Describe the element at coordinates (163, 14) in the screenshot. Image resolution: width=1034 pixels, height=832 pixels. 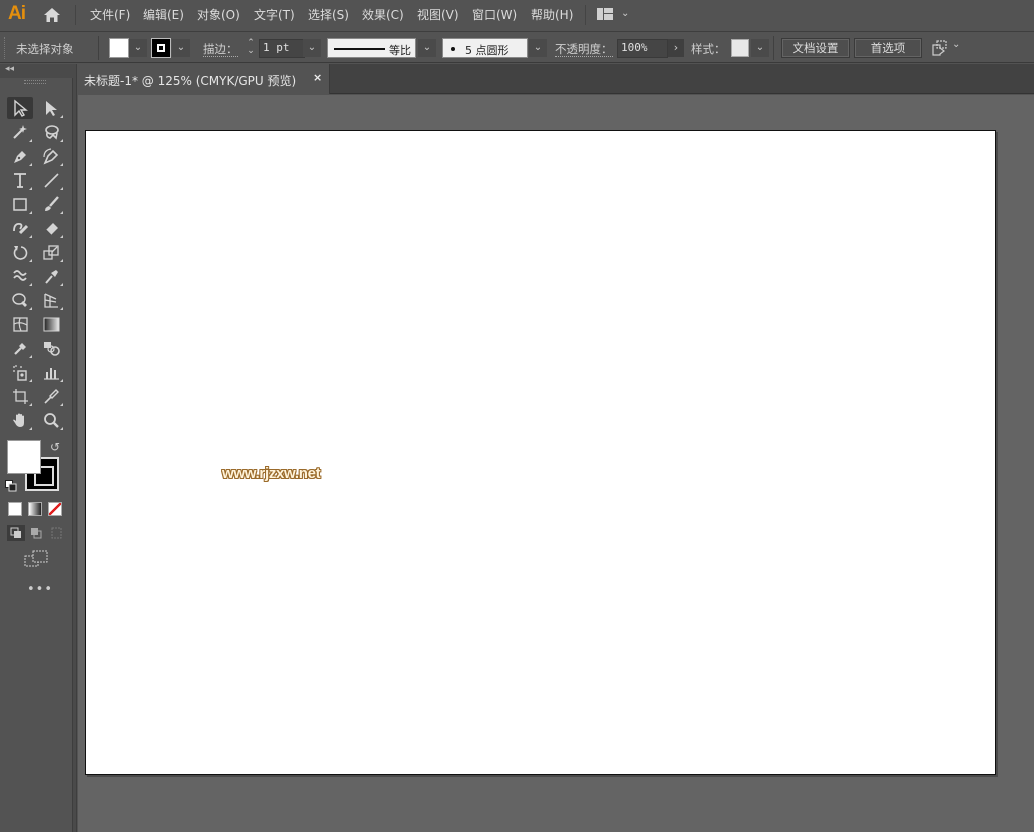
I see `menu-edit: 编辑(E)` at that location.